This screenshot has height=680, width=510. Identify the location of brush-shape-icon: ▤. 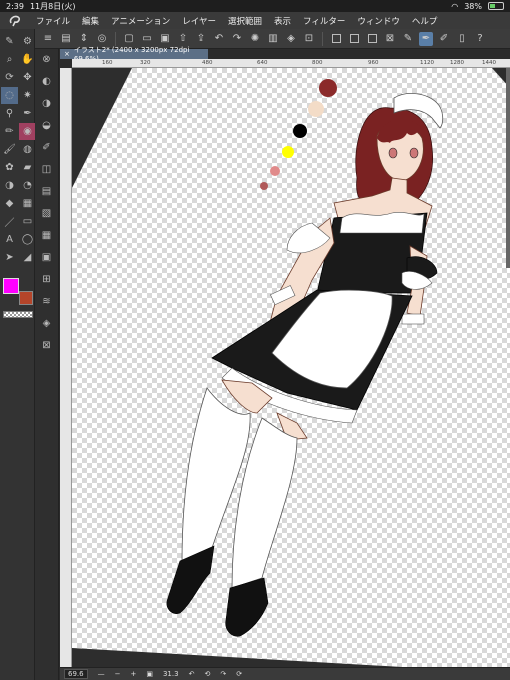
(47, 191).